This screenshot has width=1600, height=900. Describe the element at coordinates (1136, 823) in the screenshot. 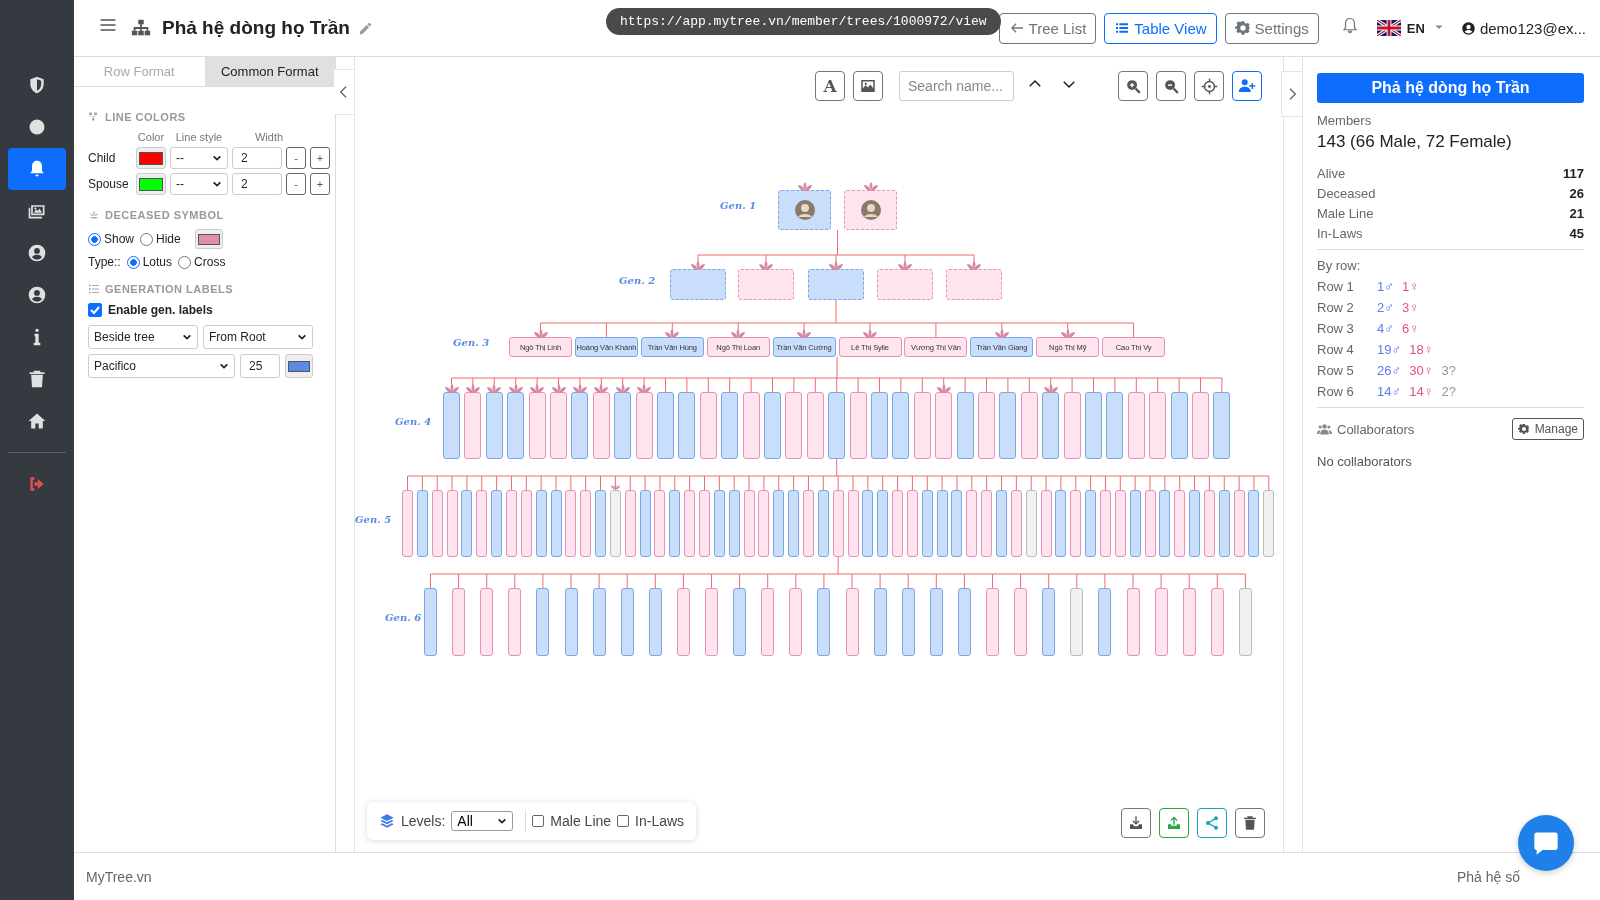

I see `download-button` at that location.